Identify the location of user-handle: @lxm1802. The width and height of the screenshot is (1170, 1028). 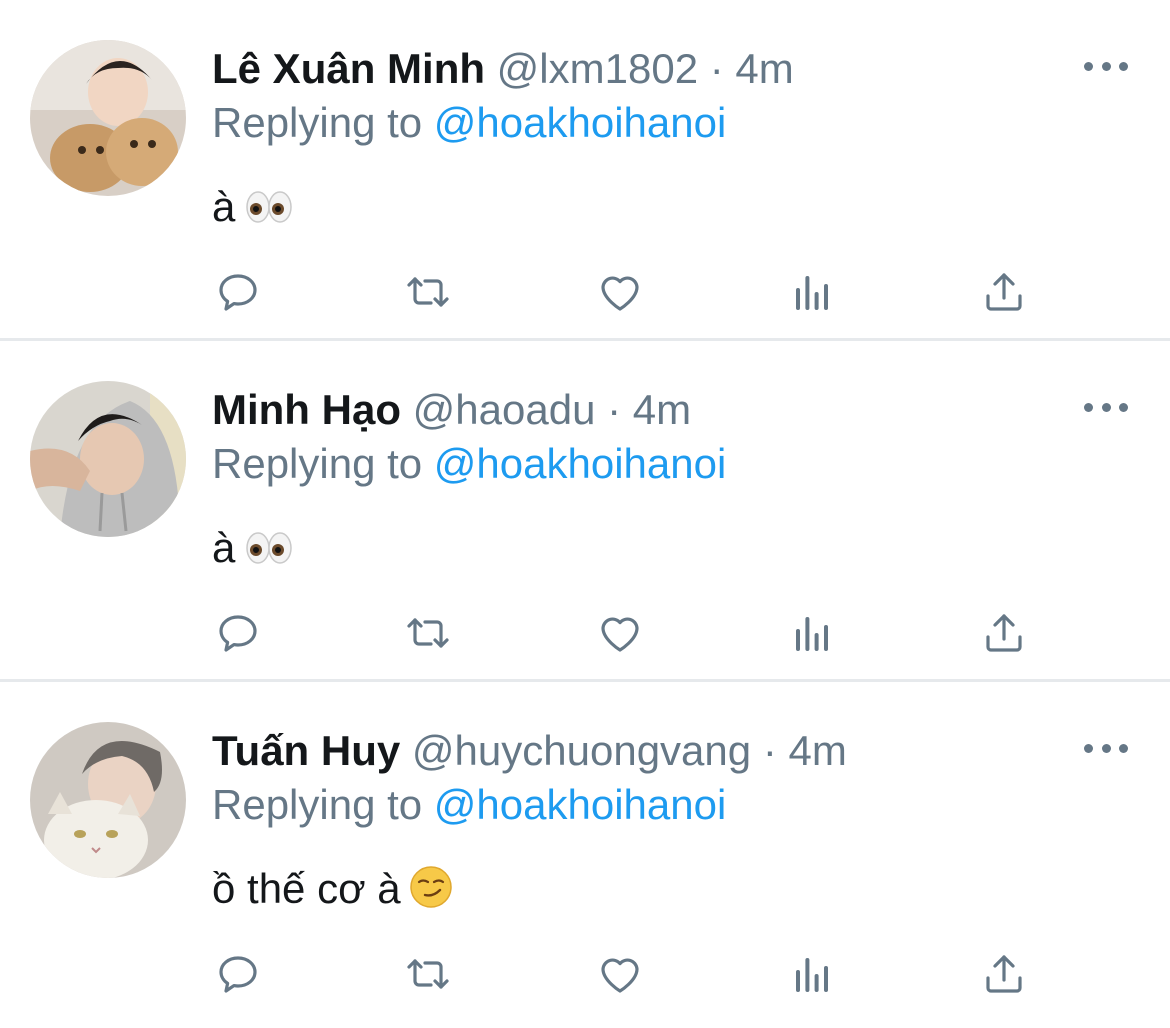
(597, 68).